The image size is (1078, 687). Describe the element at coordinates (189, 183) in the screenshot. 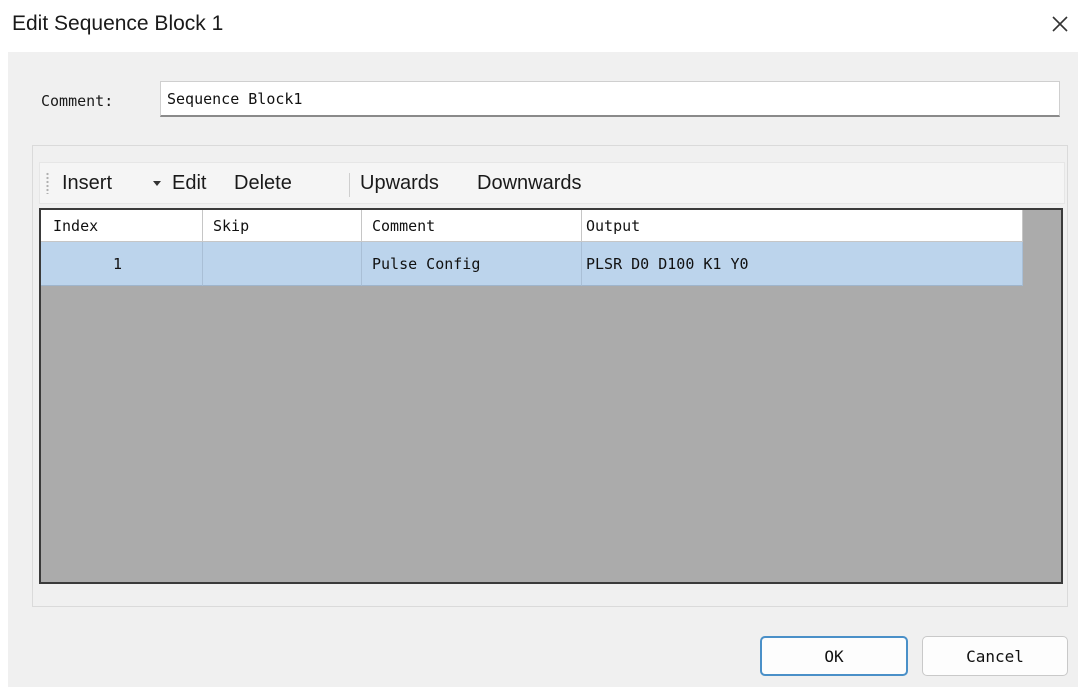

I see `edit-button: Edit` at that location.